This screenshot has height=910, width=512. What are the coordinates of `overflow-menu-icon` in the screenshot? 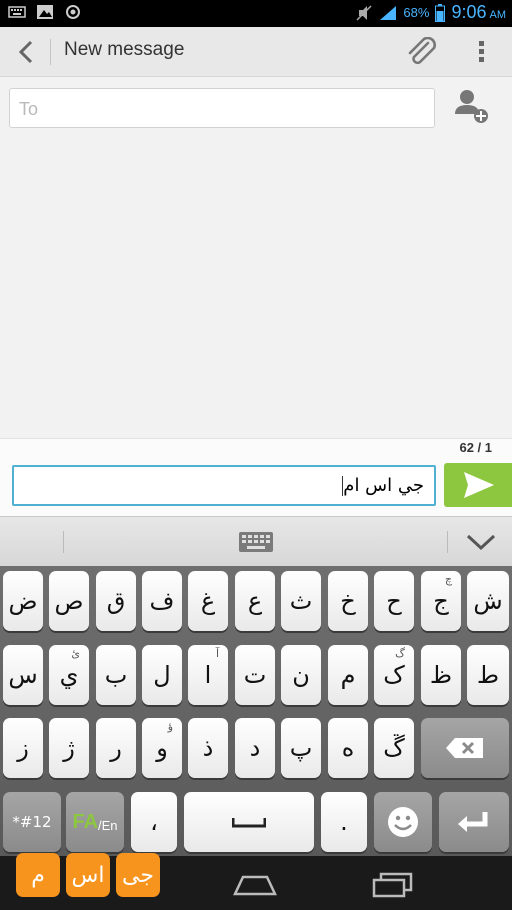 It's located at (482, 52).